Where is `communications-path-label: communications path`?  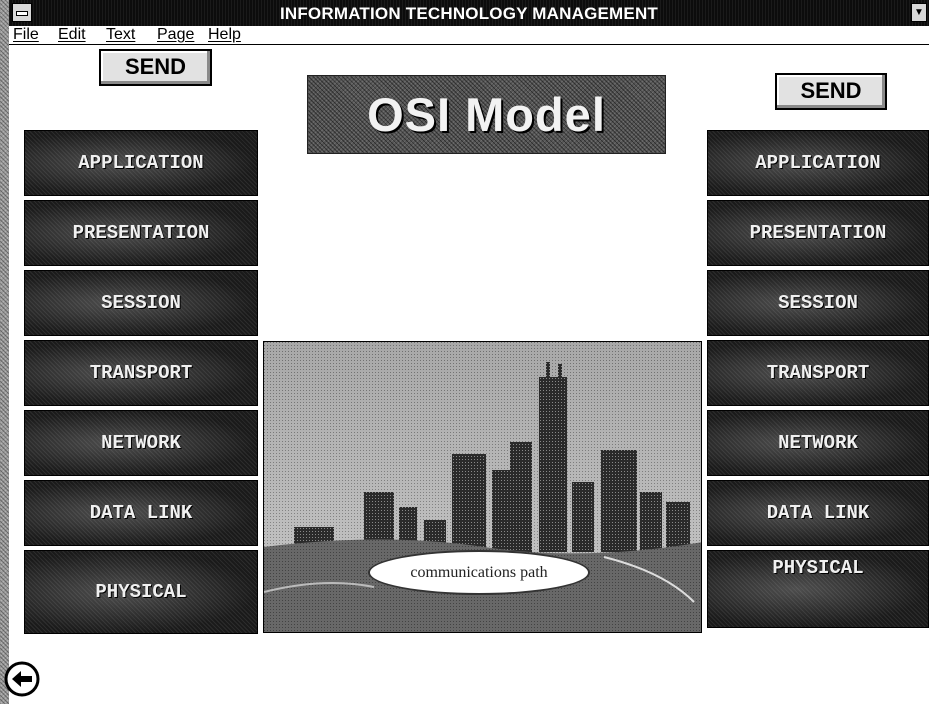
communications-path-label: communications path is located at coordinates (479, 572).